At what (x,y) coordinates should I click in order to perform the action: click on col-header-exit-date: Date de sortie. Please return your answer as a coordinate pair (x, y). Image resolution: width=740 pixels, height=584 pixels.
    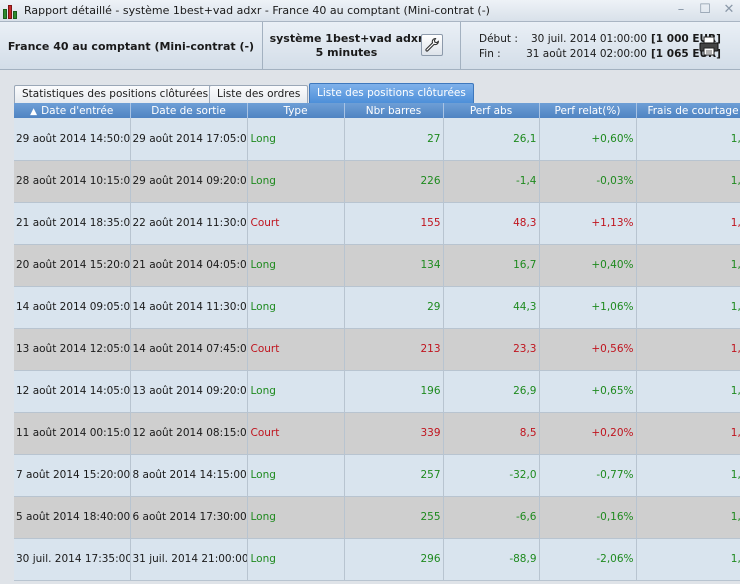
    Looking at the image, I should click on (189, 110).